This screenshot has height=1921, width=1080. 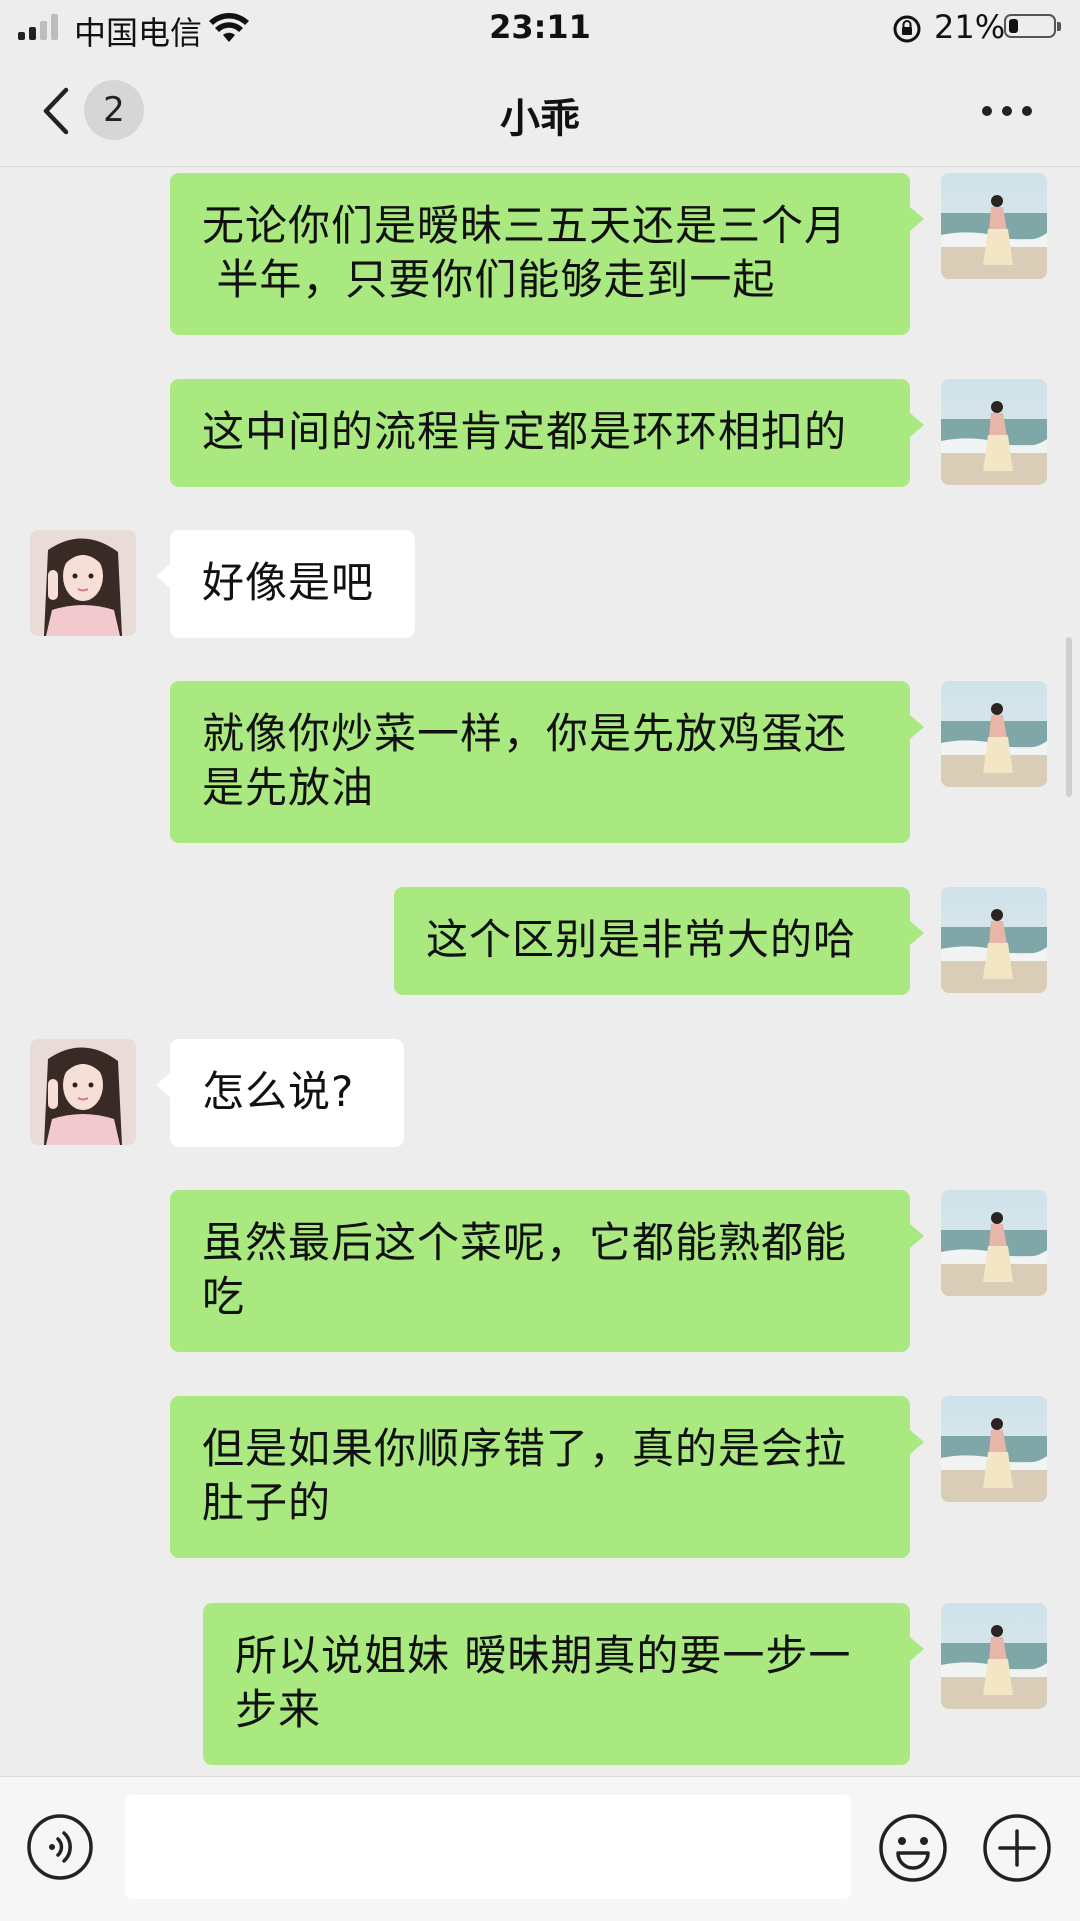 I want to click on input-bar, so click(x=540, y=1848).